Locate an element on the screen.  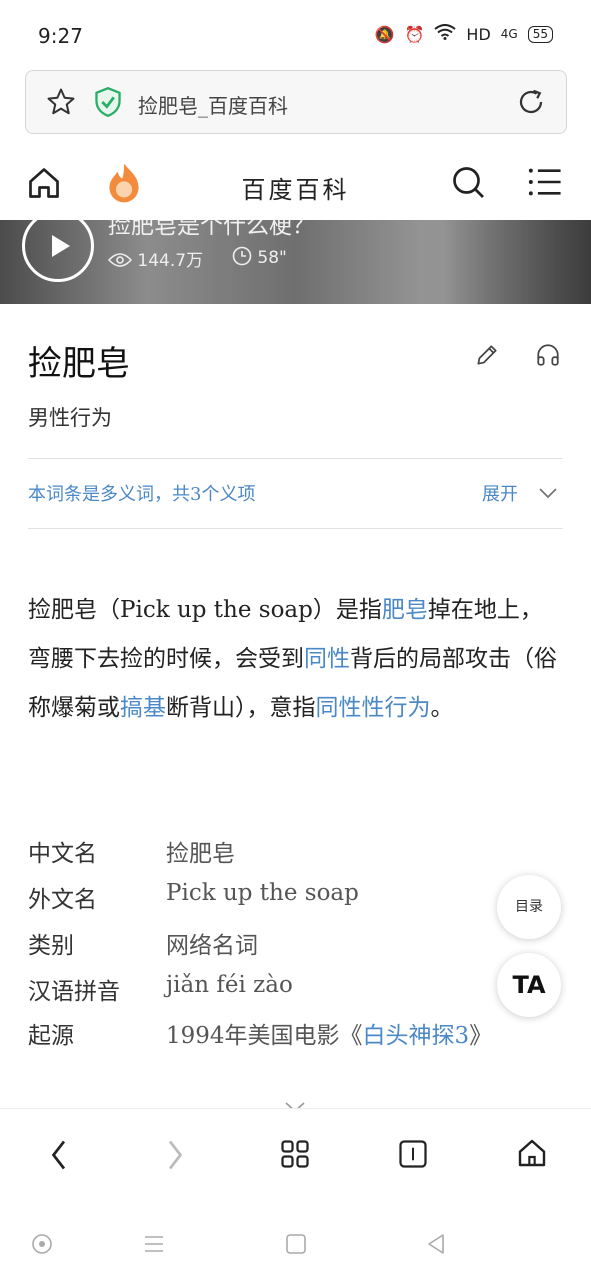
link-same-sex: 同性 is located at coordinates (327, 659).